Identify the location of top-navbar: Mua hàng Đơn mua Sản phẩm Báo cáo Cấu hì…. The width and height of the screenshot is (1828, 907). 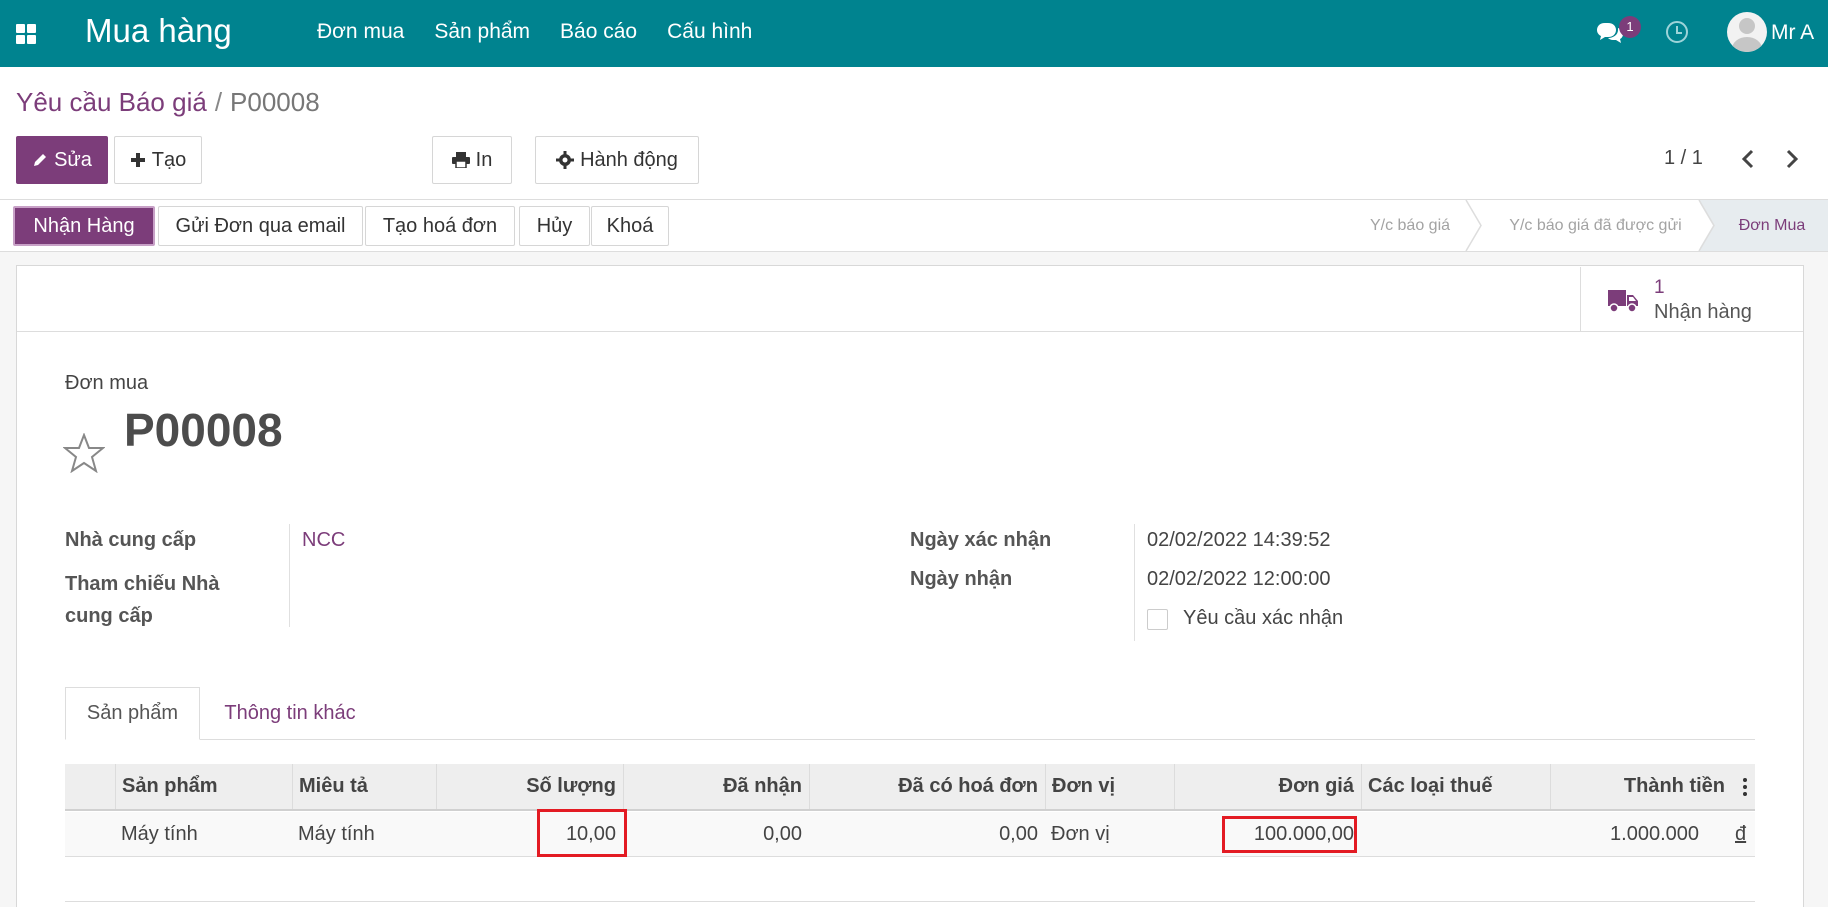
(914, 33).